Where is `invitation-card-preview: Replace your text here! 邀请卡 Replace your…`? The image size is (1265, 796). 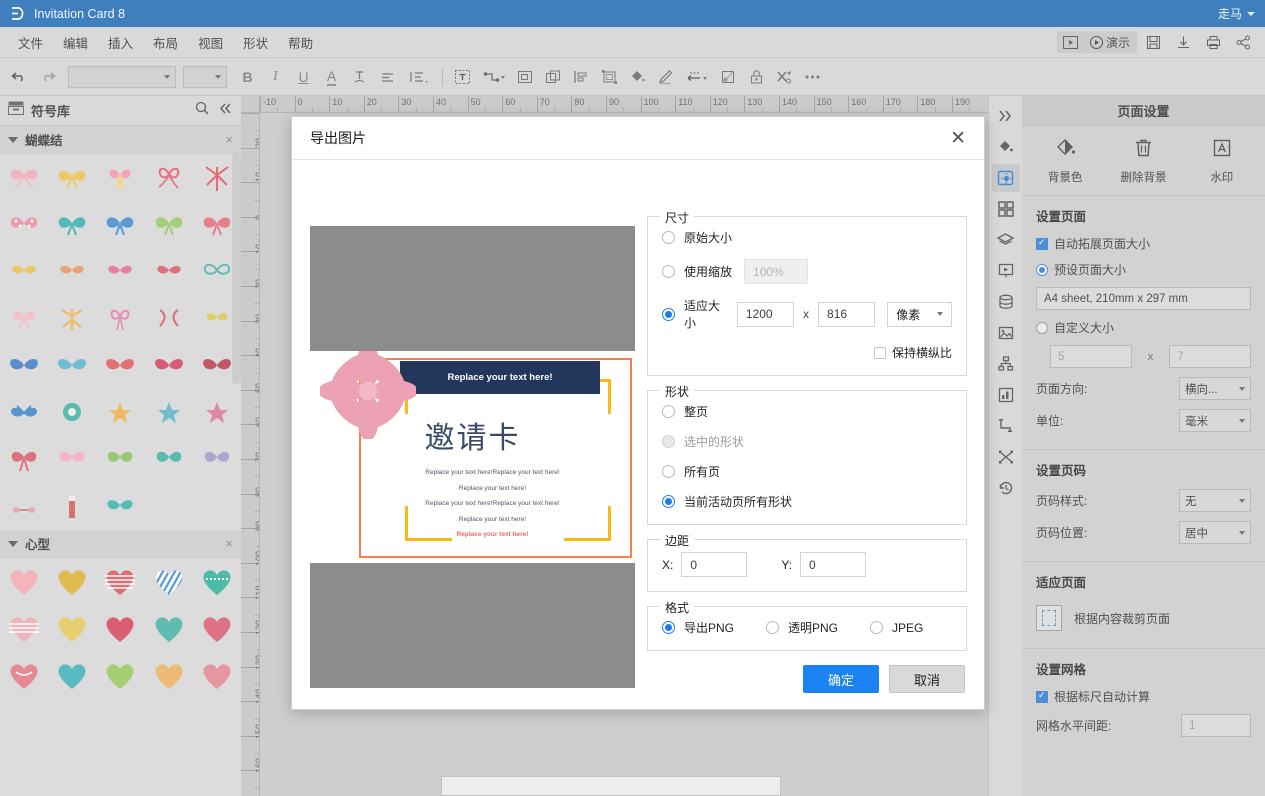
invitation-card-preview: Replace your text here! 邀请卡 Replace your… is located at coordinates (472, 457).